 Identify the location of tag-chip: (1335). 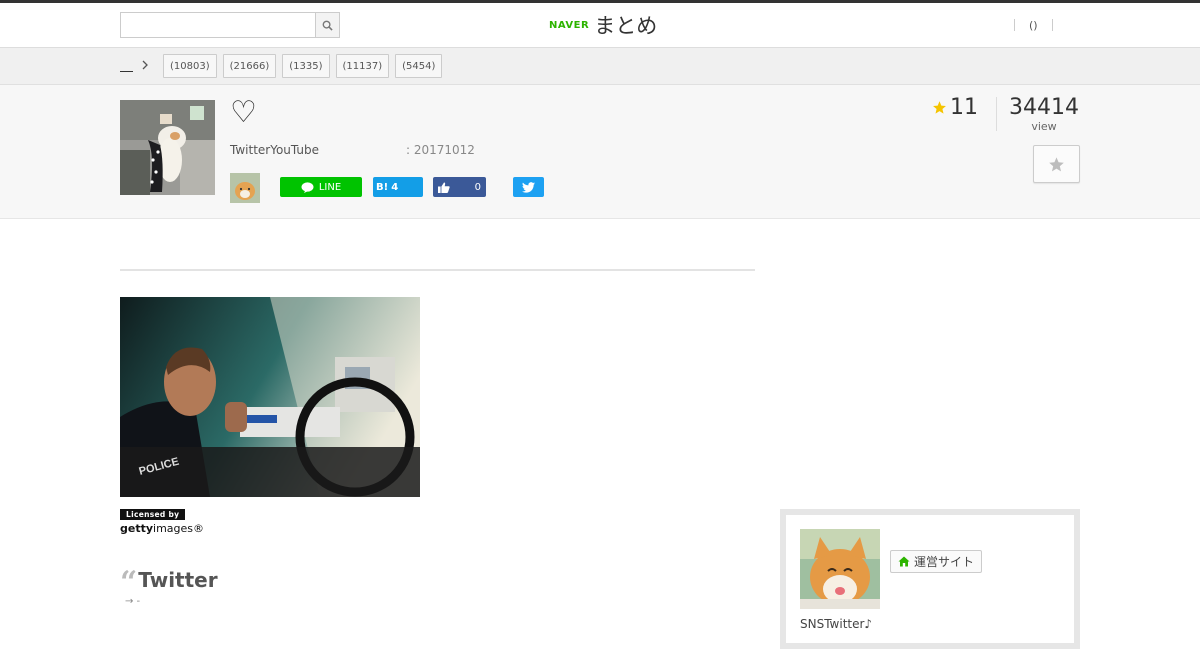
(306, 66).